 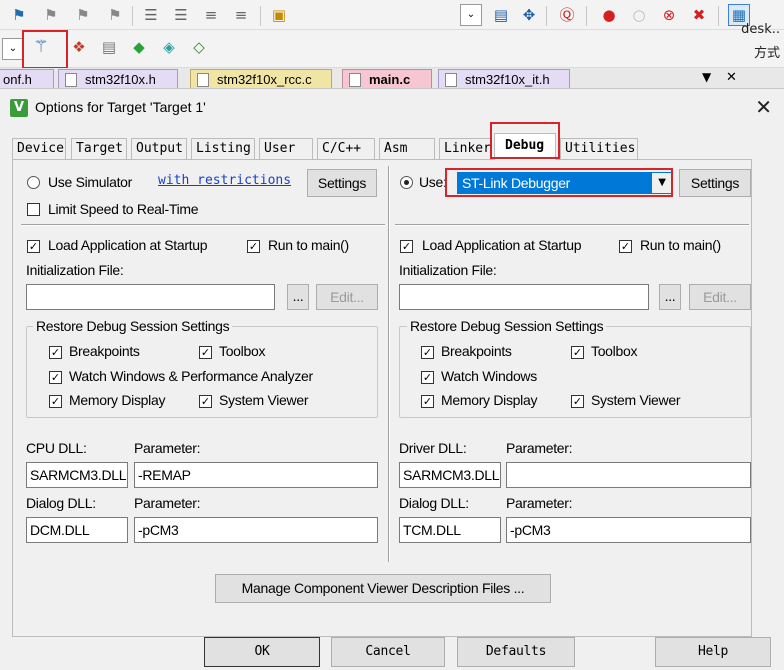 What do you see at coordinates (33, 209) in the screenshot?
I see `limit-speed-checkbox` at bounding box center [33, 209].